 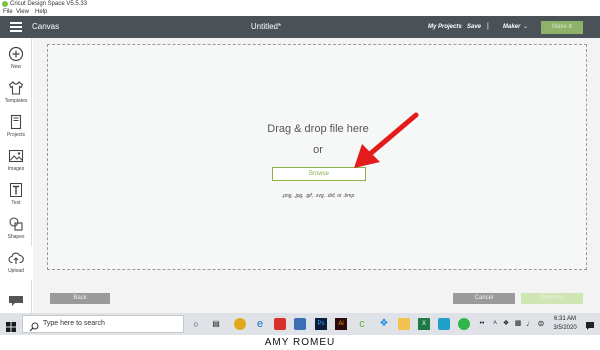 I want to click on sidebar-item-shapes: Shapes, so click(x=16, y=229).